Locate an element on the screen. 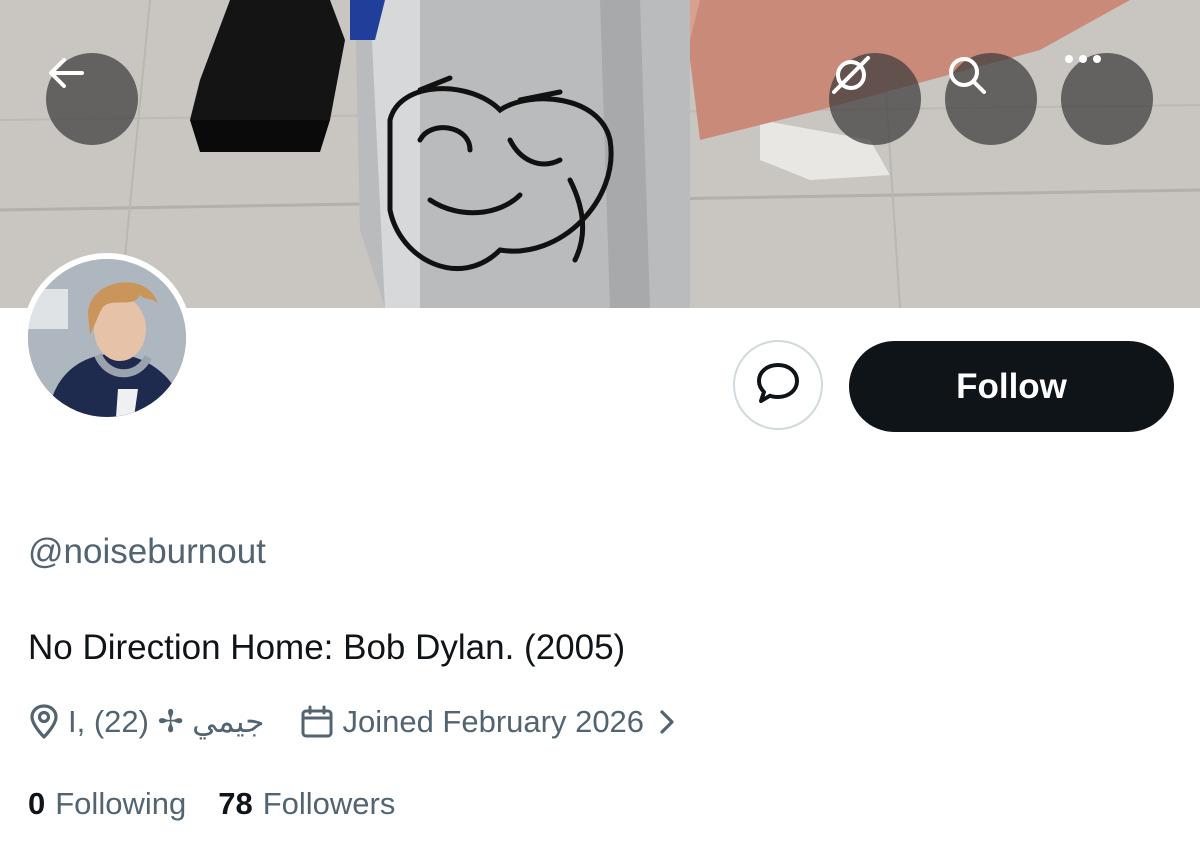  profile-handle: @noiseburnout is located at coordinates (147, 551).